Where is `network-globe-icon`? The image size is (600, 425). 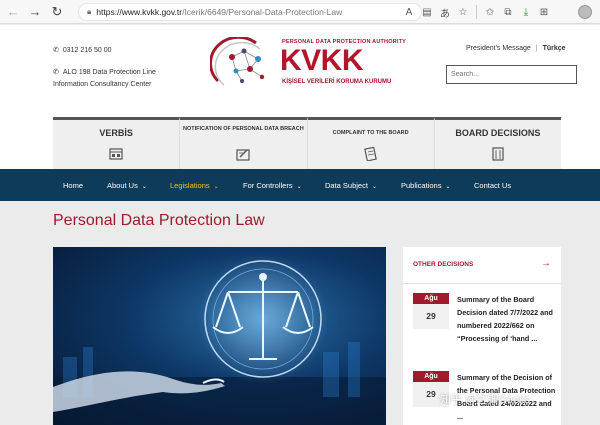
network-globe-icon is located at coordinates (237, 61).